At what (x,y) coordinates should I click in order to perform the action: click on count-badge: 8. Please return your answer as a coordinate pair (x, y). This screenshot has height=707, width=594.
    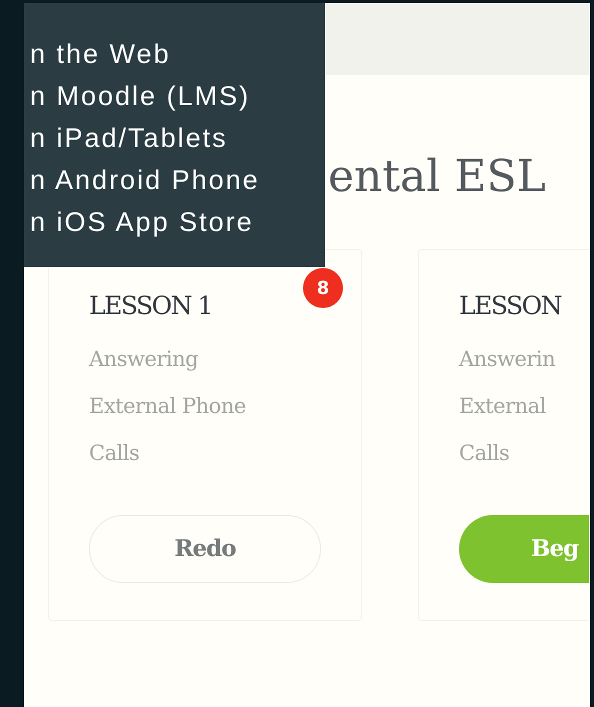
    Looking at the image, I should click on (323, 288).